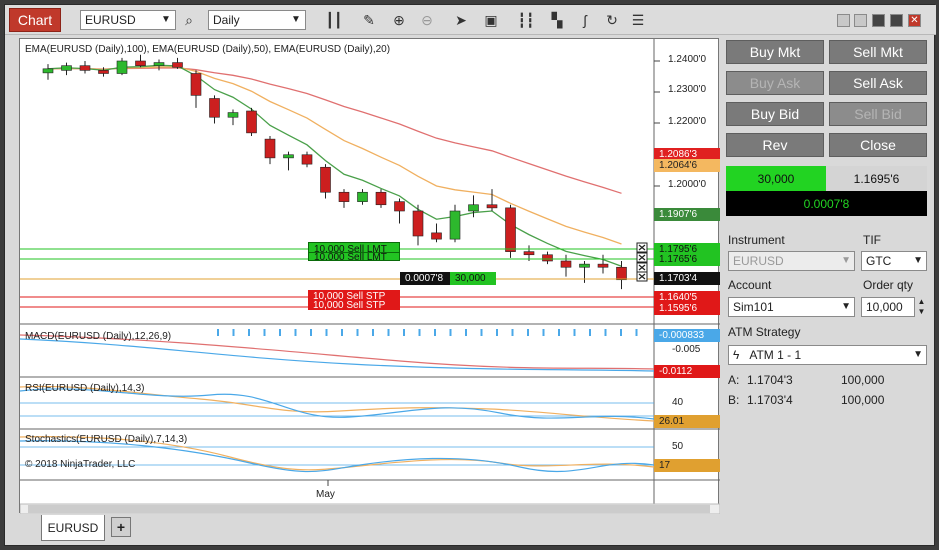  I want to click on instrument-select: EURUSD ▼, so click(128, 20).